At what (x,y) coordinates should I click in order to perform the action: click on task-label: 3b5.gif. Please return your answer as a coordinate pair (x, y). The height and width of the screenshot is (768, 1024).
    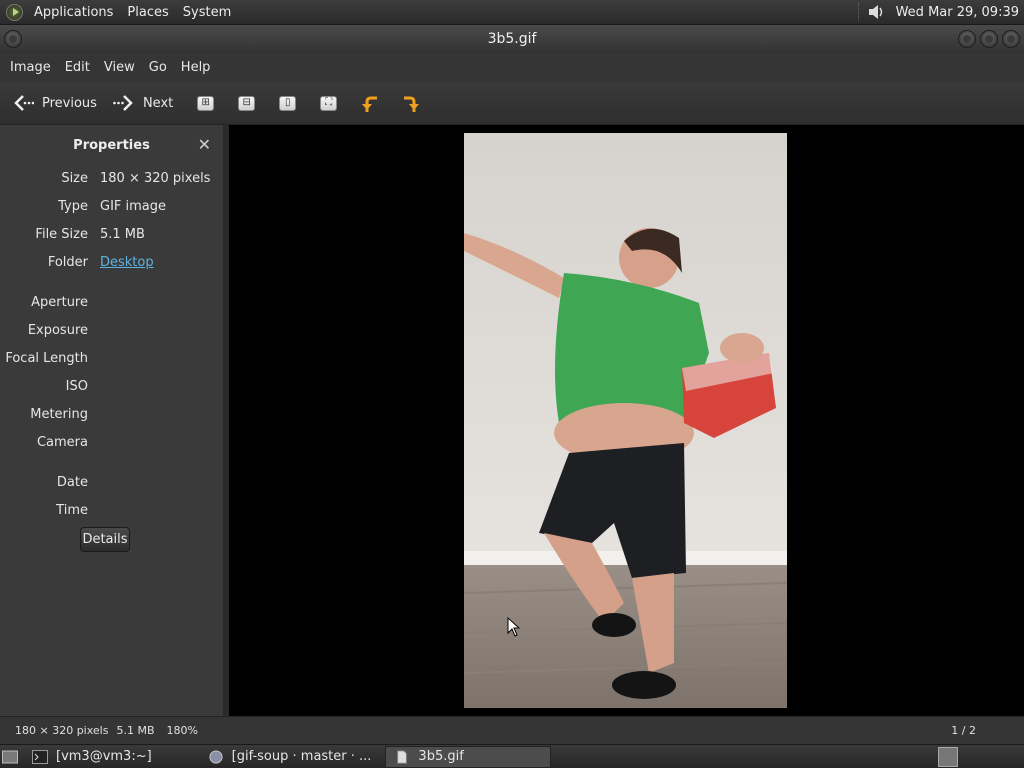
    Looking at the image, I should click on (441, 756).